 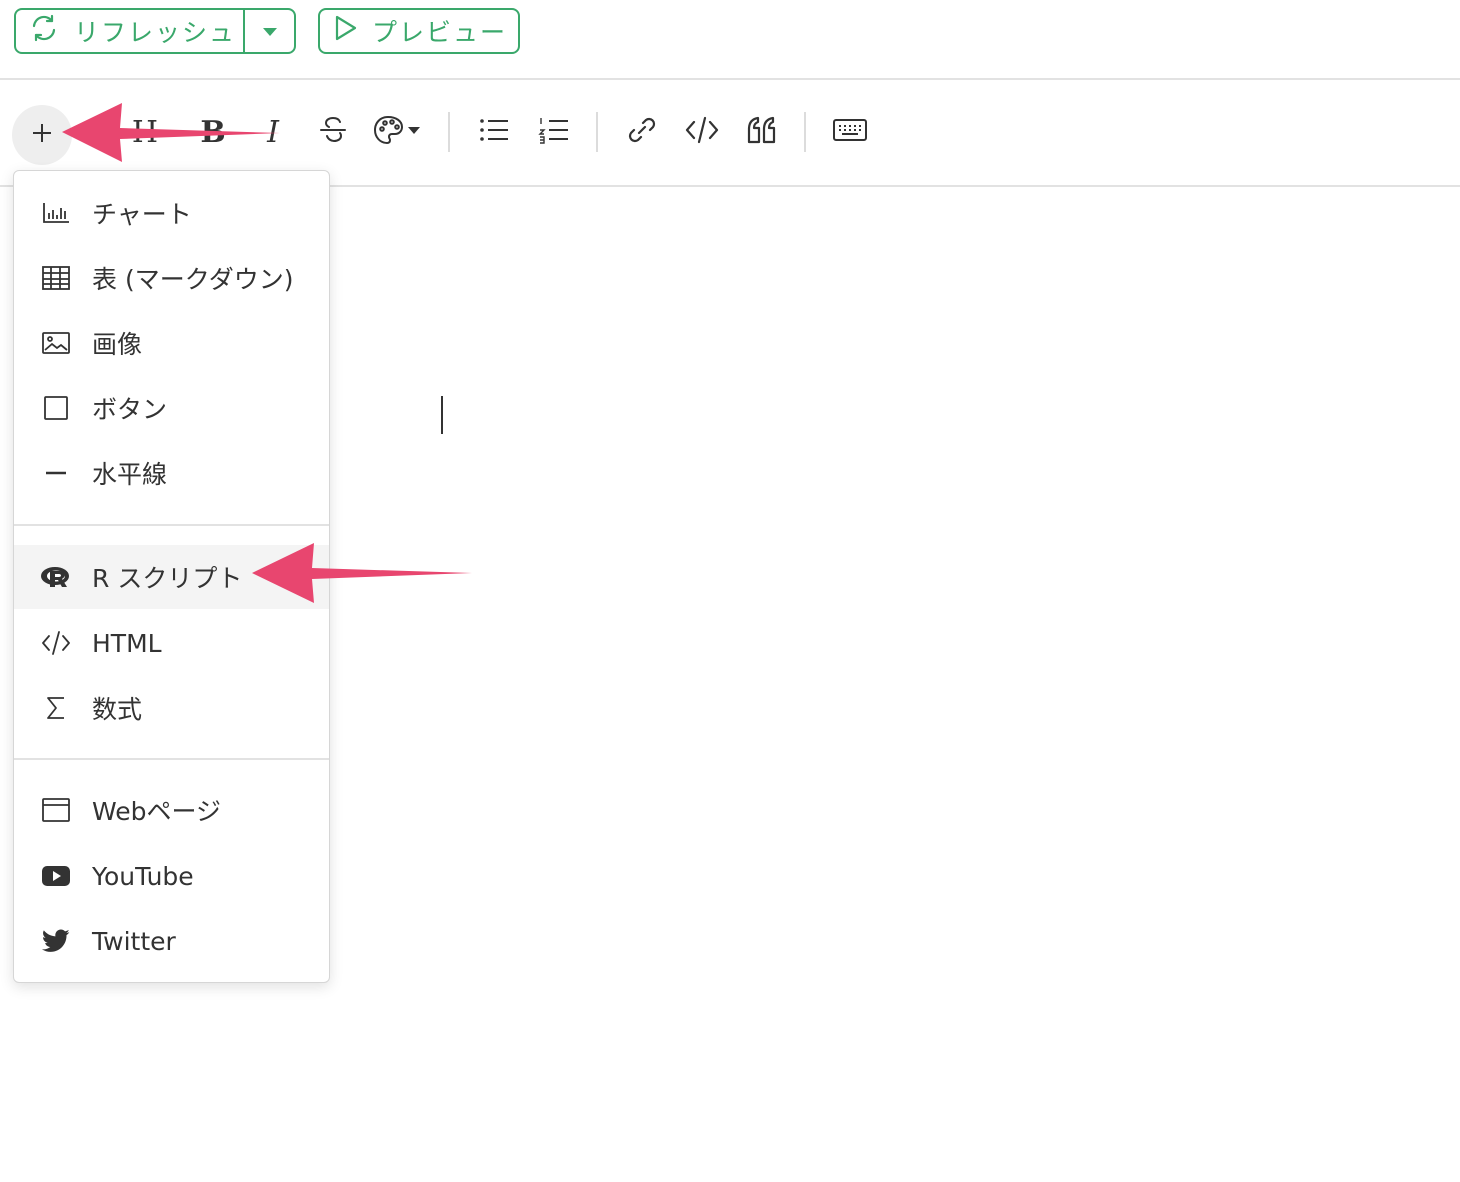 I want to click on menu-item-youtube: YouTube, so click(x=171, y=876).